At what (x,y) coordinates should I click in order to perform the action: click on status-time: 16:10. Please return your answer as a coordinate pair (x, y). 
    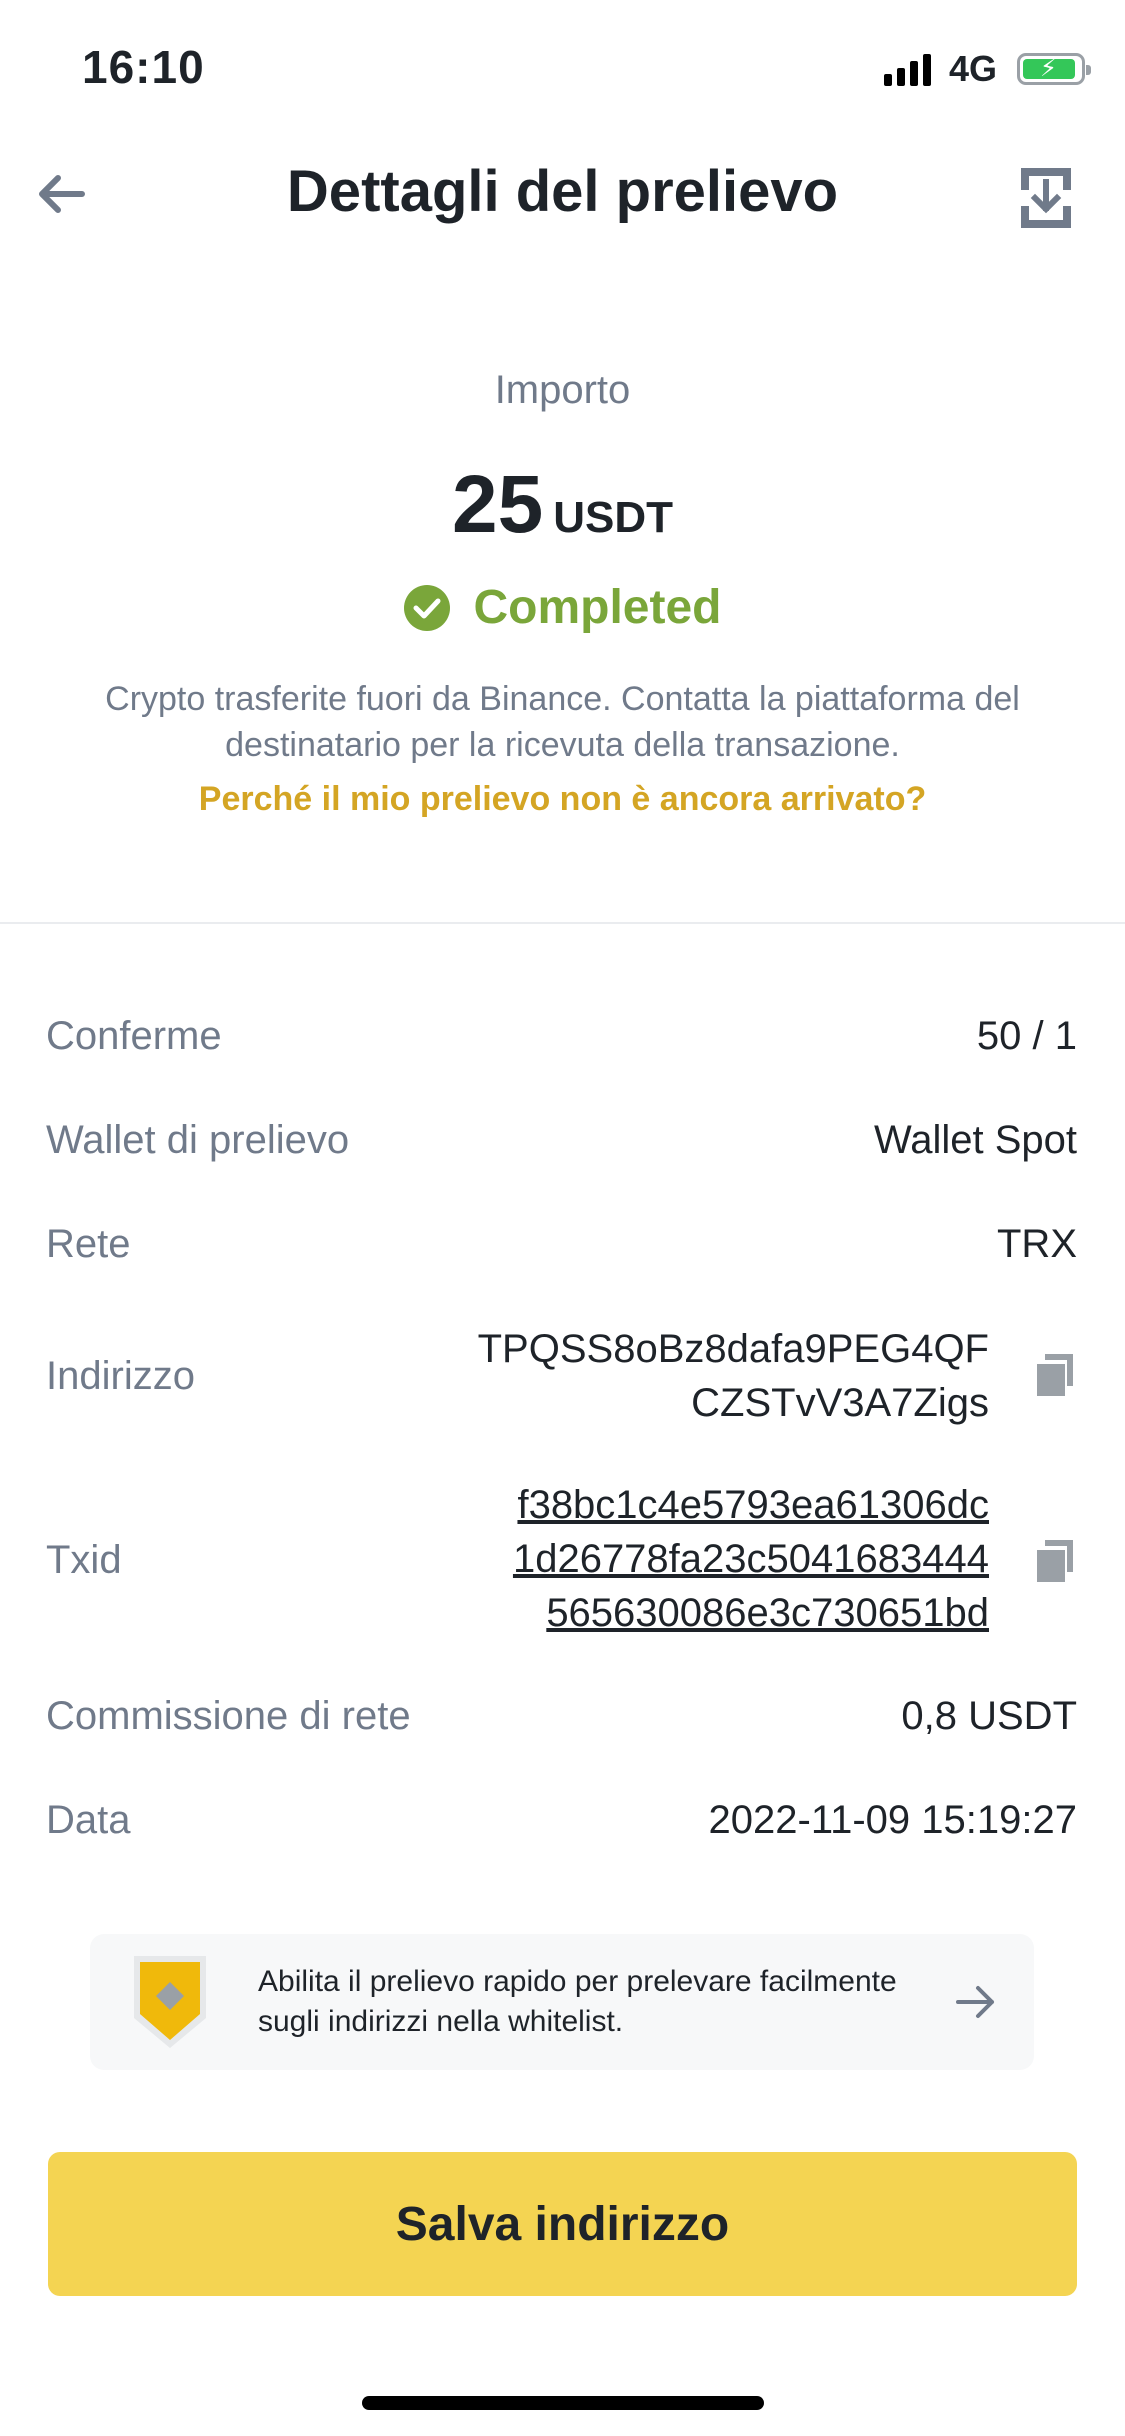
    Looking at the image, I should click on (143, 67).